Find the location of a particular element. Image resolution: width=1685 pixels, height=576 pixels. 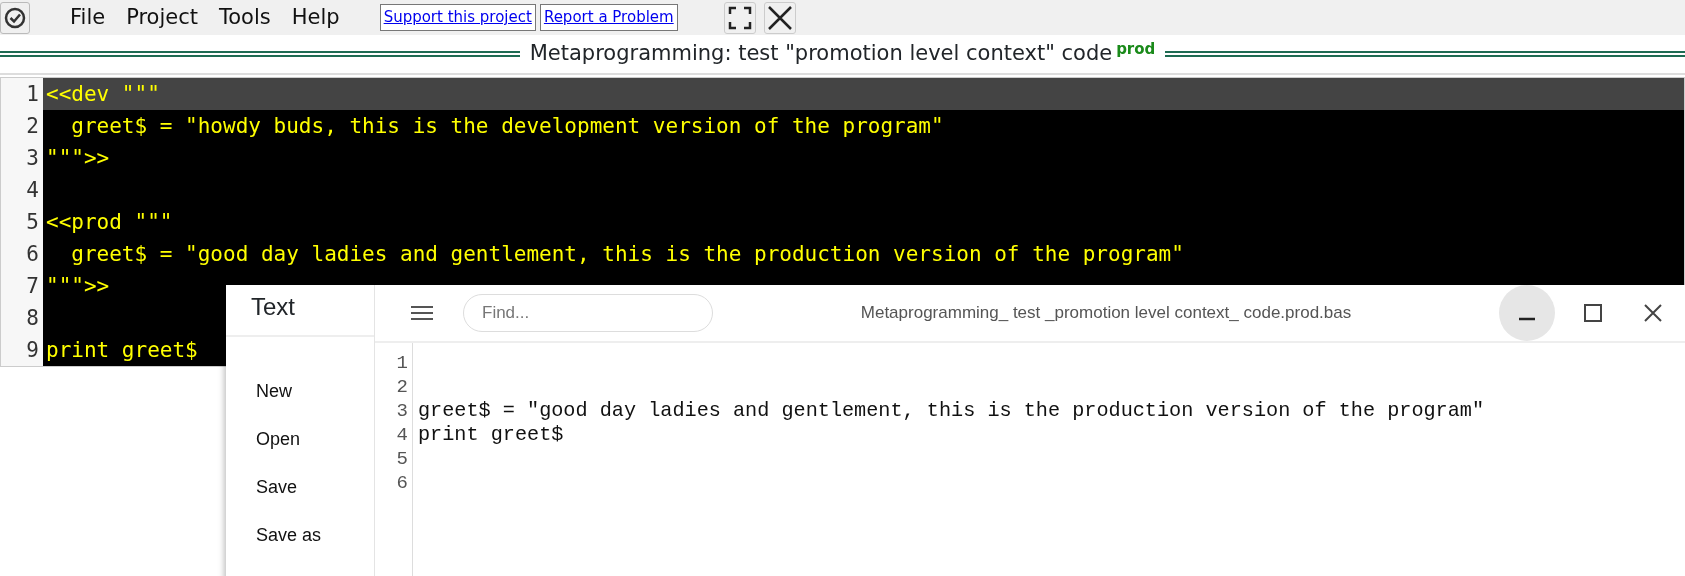

fullscreen-button is located at coordinates (739, 17).